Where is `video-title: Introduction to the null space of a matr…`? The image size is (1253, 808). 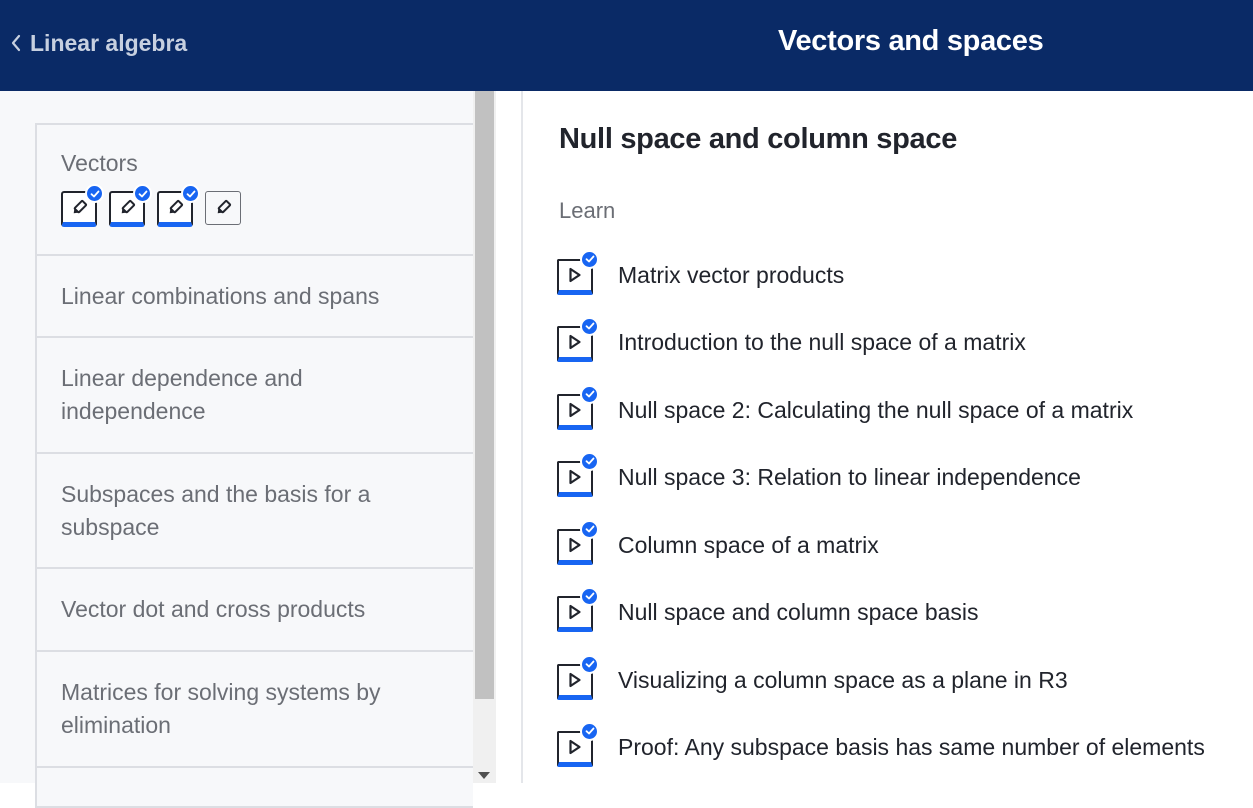
video-title: Introduction to the null space of a matr… is located at coordinates (822, 342).